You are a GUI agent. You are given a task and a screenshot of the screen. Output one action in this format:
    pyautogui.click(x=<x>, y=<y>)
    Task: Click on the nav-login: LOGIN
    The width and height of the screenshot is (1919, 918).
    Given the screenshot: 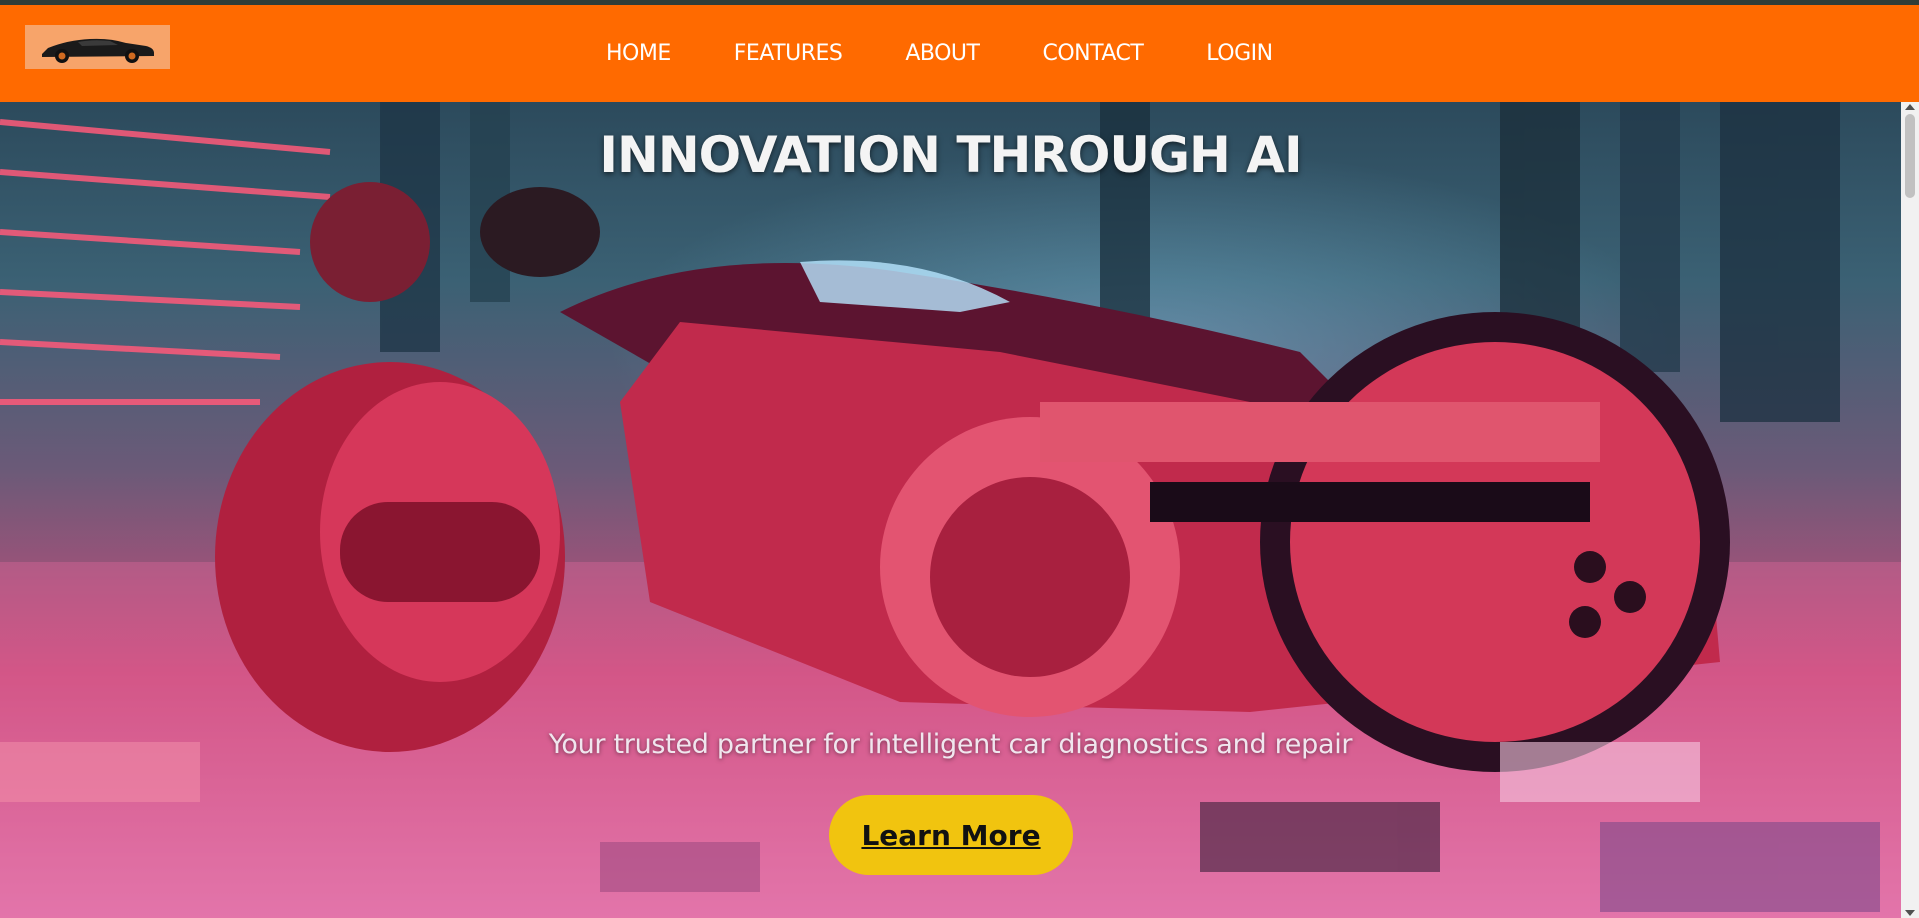 What is the action you would take?
    pyautogui.click(x=1239, y=53)
    